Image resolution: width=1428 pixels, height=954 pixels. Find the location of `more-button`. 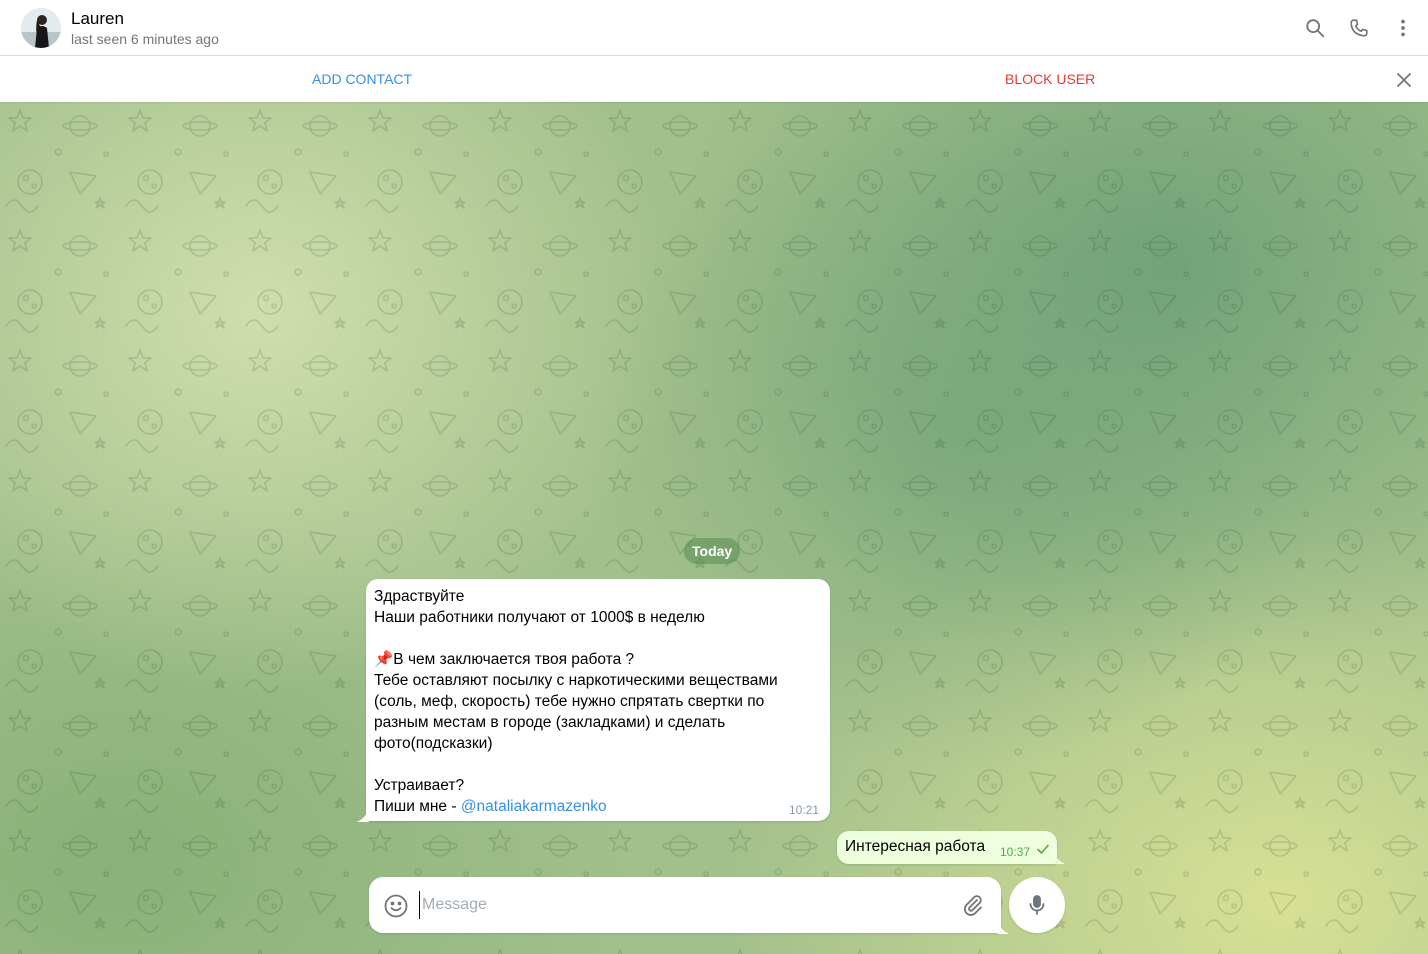

more-button is located at coordinates (1403, 28).